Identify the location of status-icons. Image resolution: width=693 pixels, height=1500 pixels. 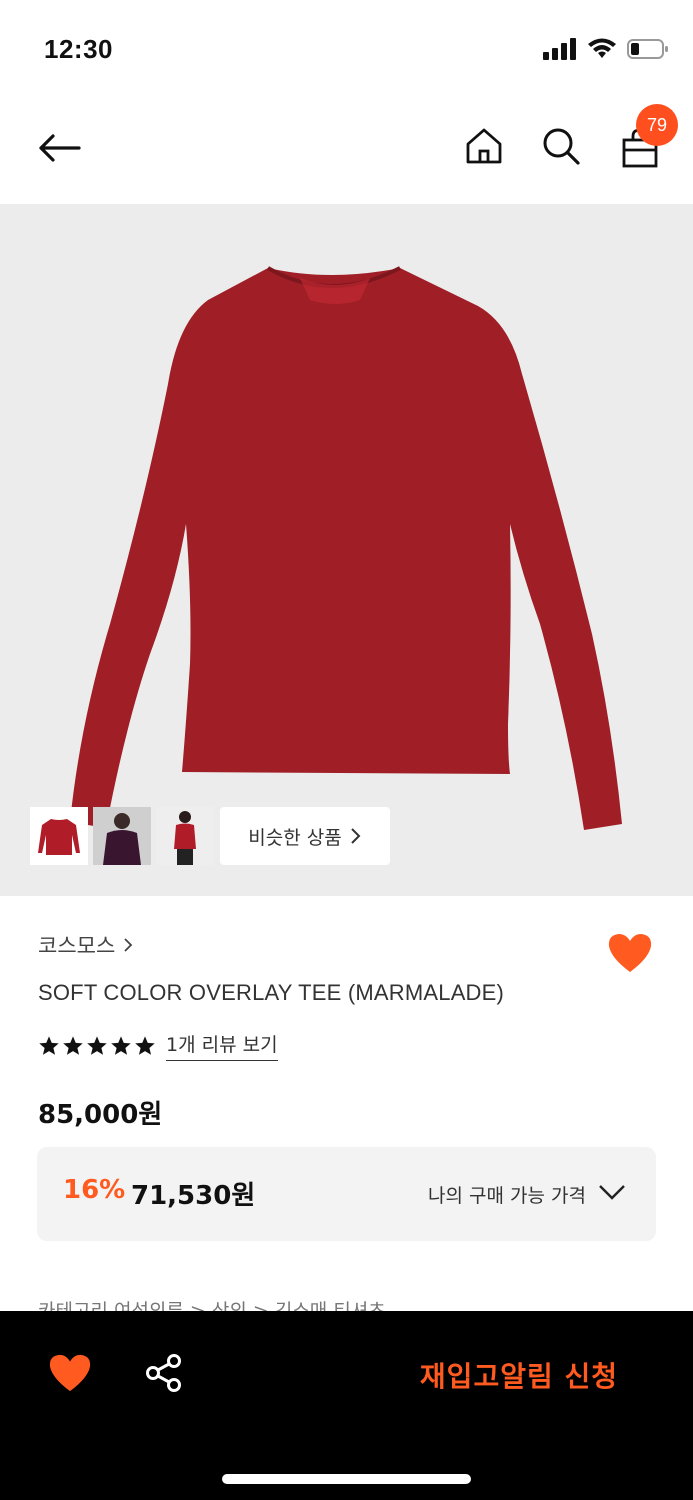
(606, 49).